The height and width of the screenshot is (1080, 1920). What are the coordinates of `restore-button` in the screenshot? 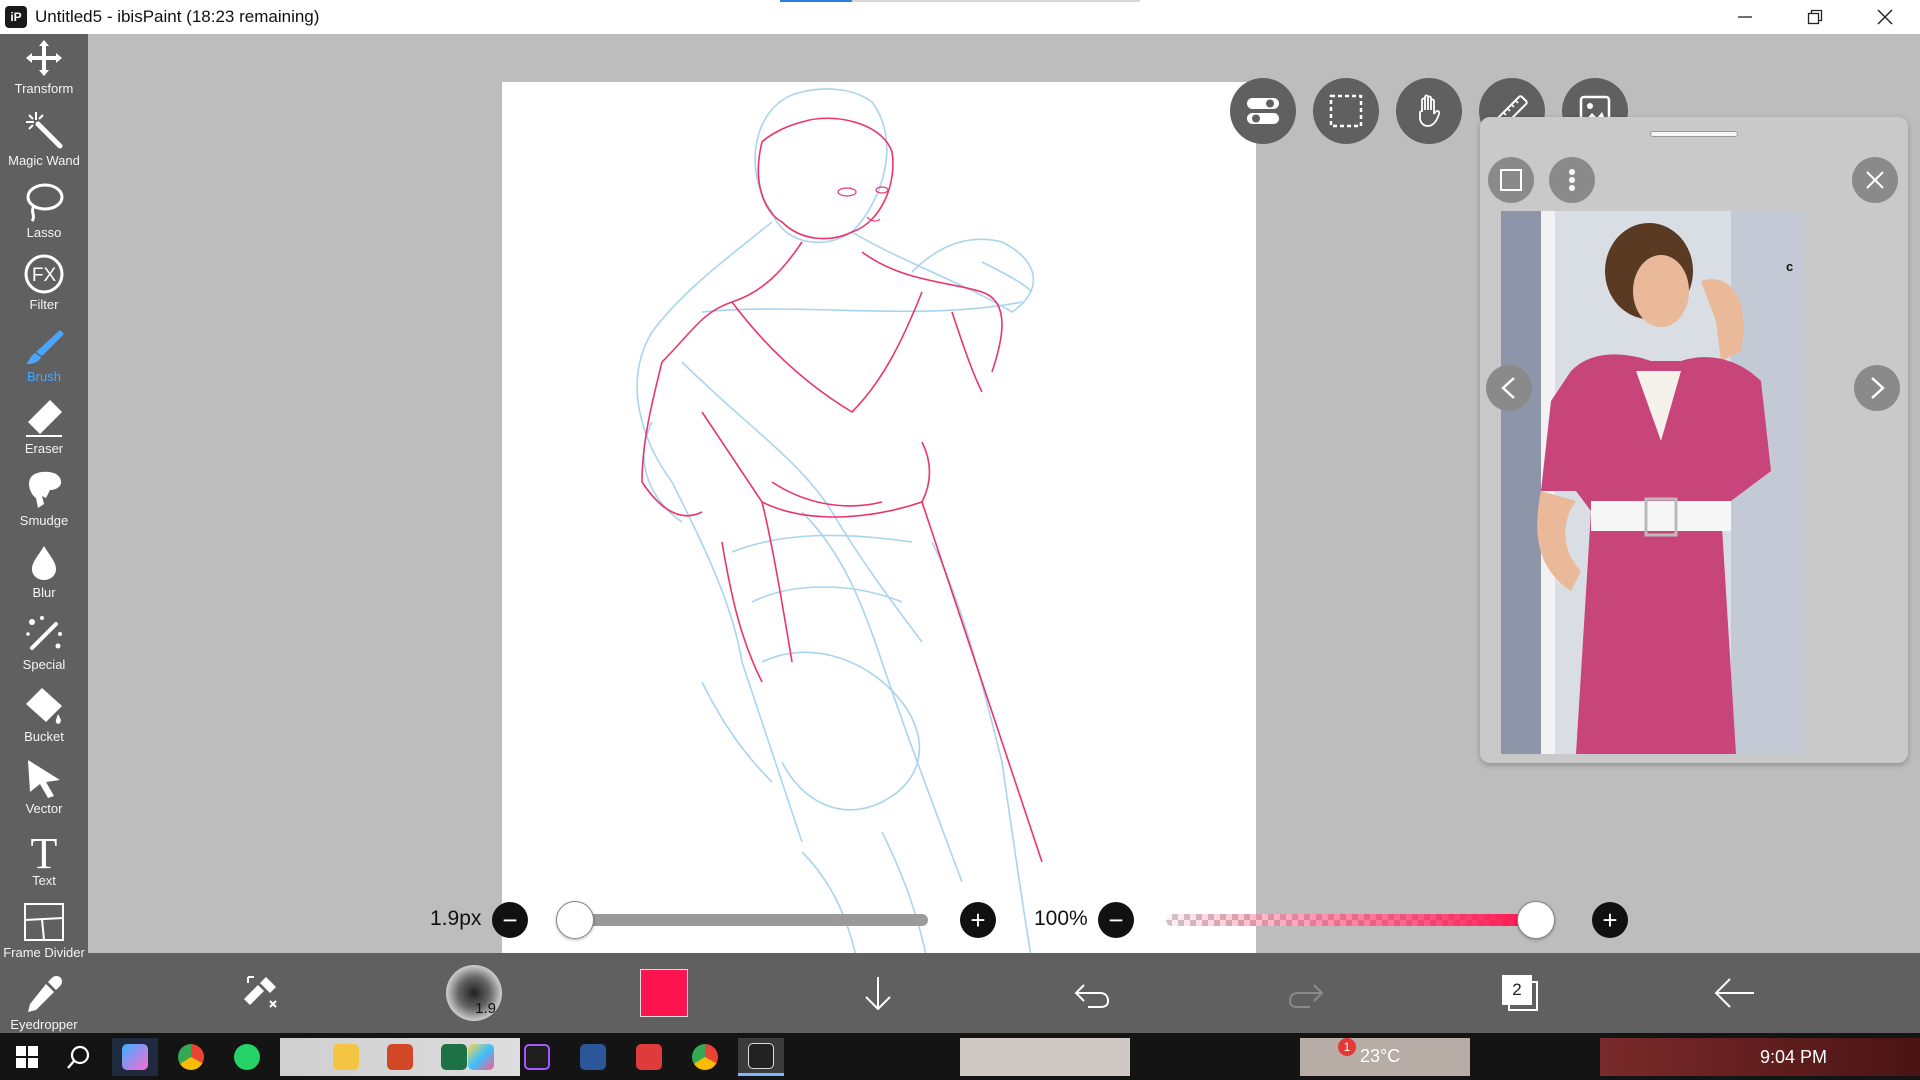 It's located at (1815, 17).